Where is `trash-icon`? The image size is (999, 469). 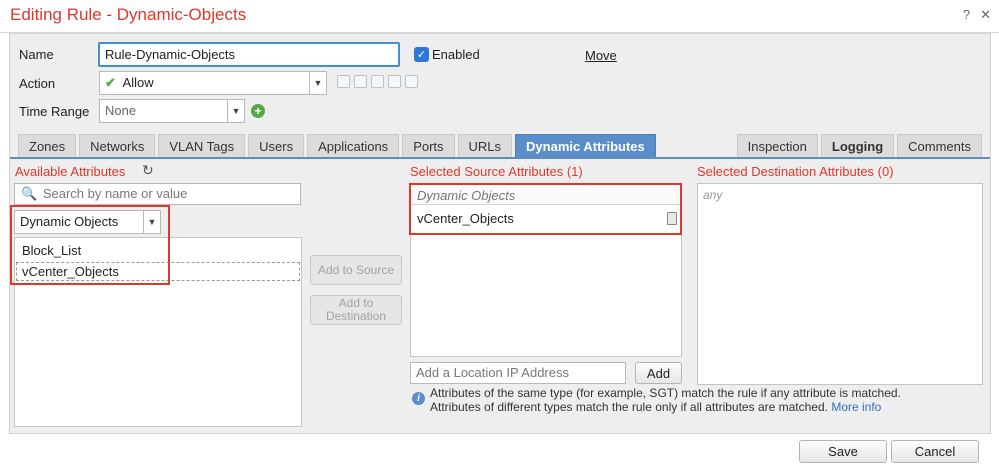 trash-icon is located at coordinates (672, 218).